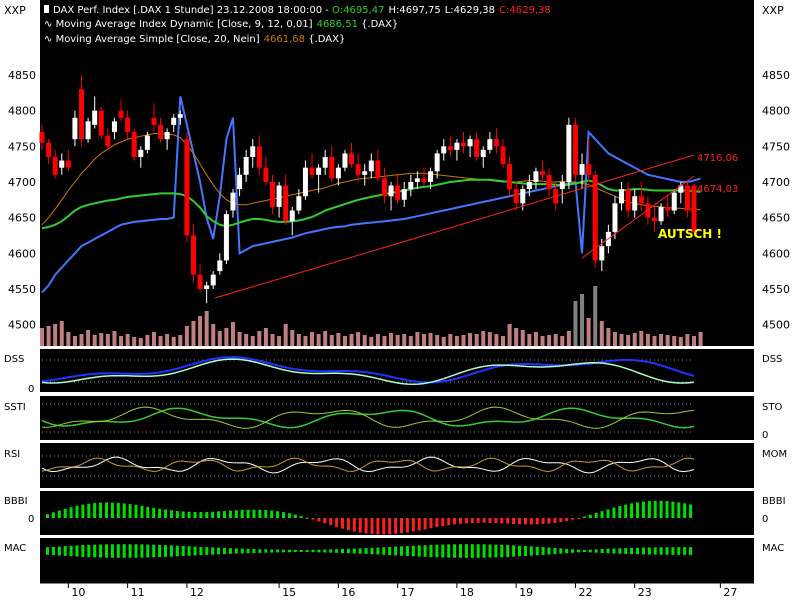 The image size is (800, 600). Describe the element at coordinates (138, 592) in the screenshot. I see `x-tick-label: 11` at that location.